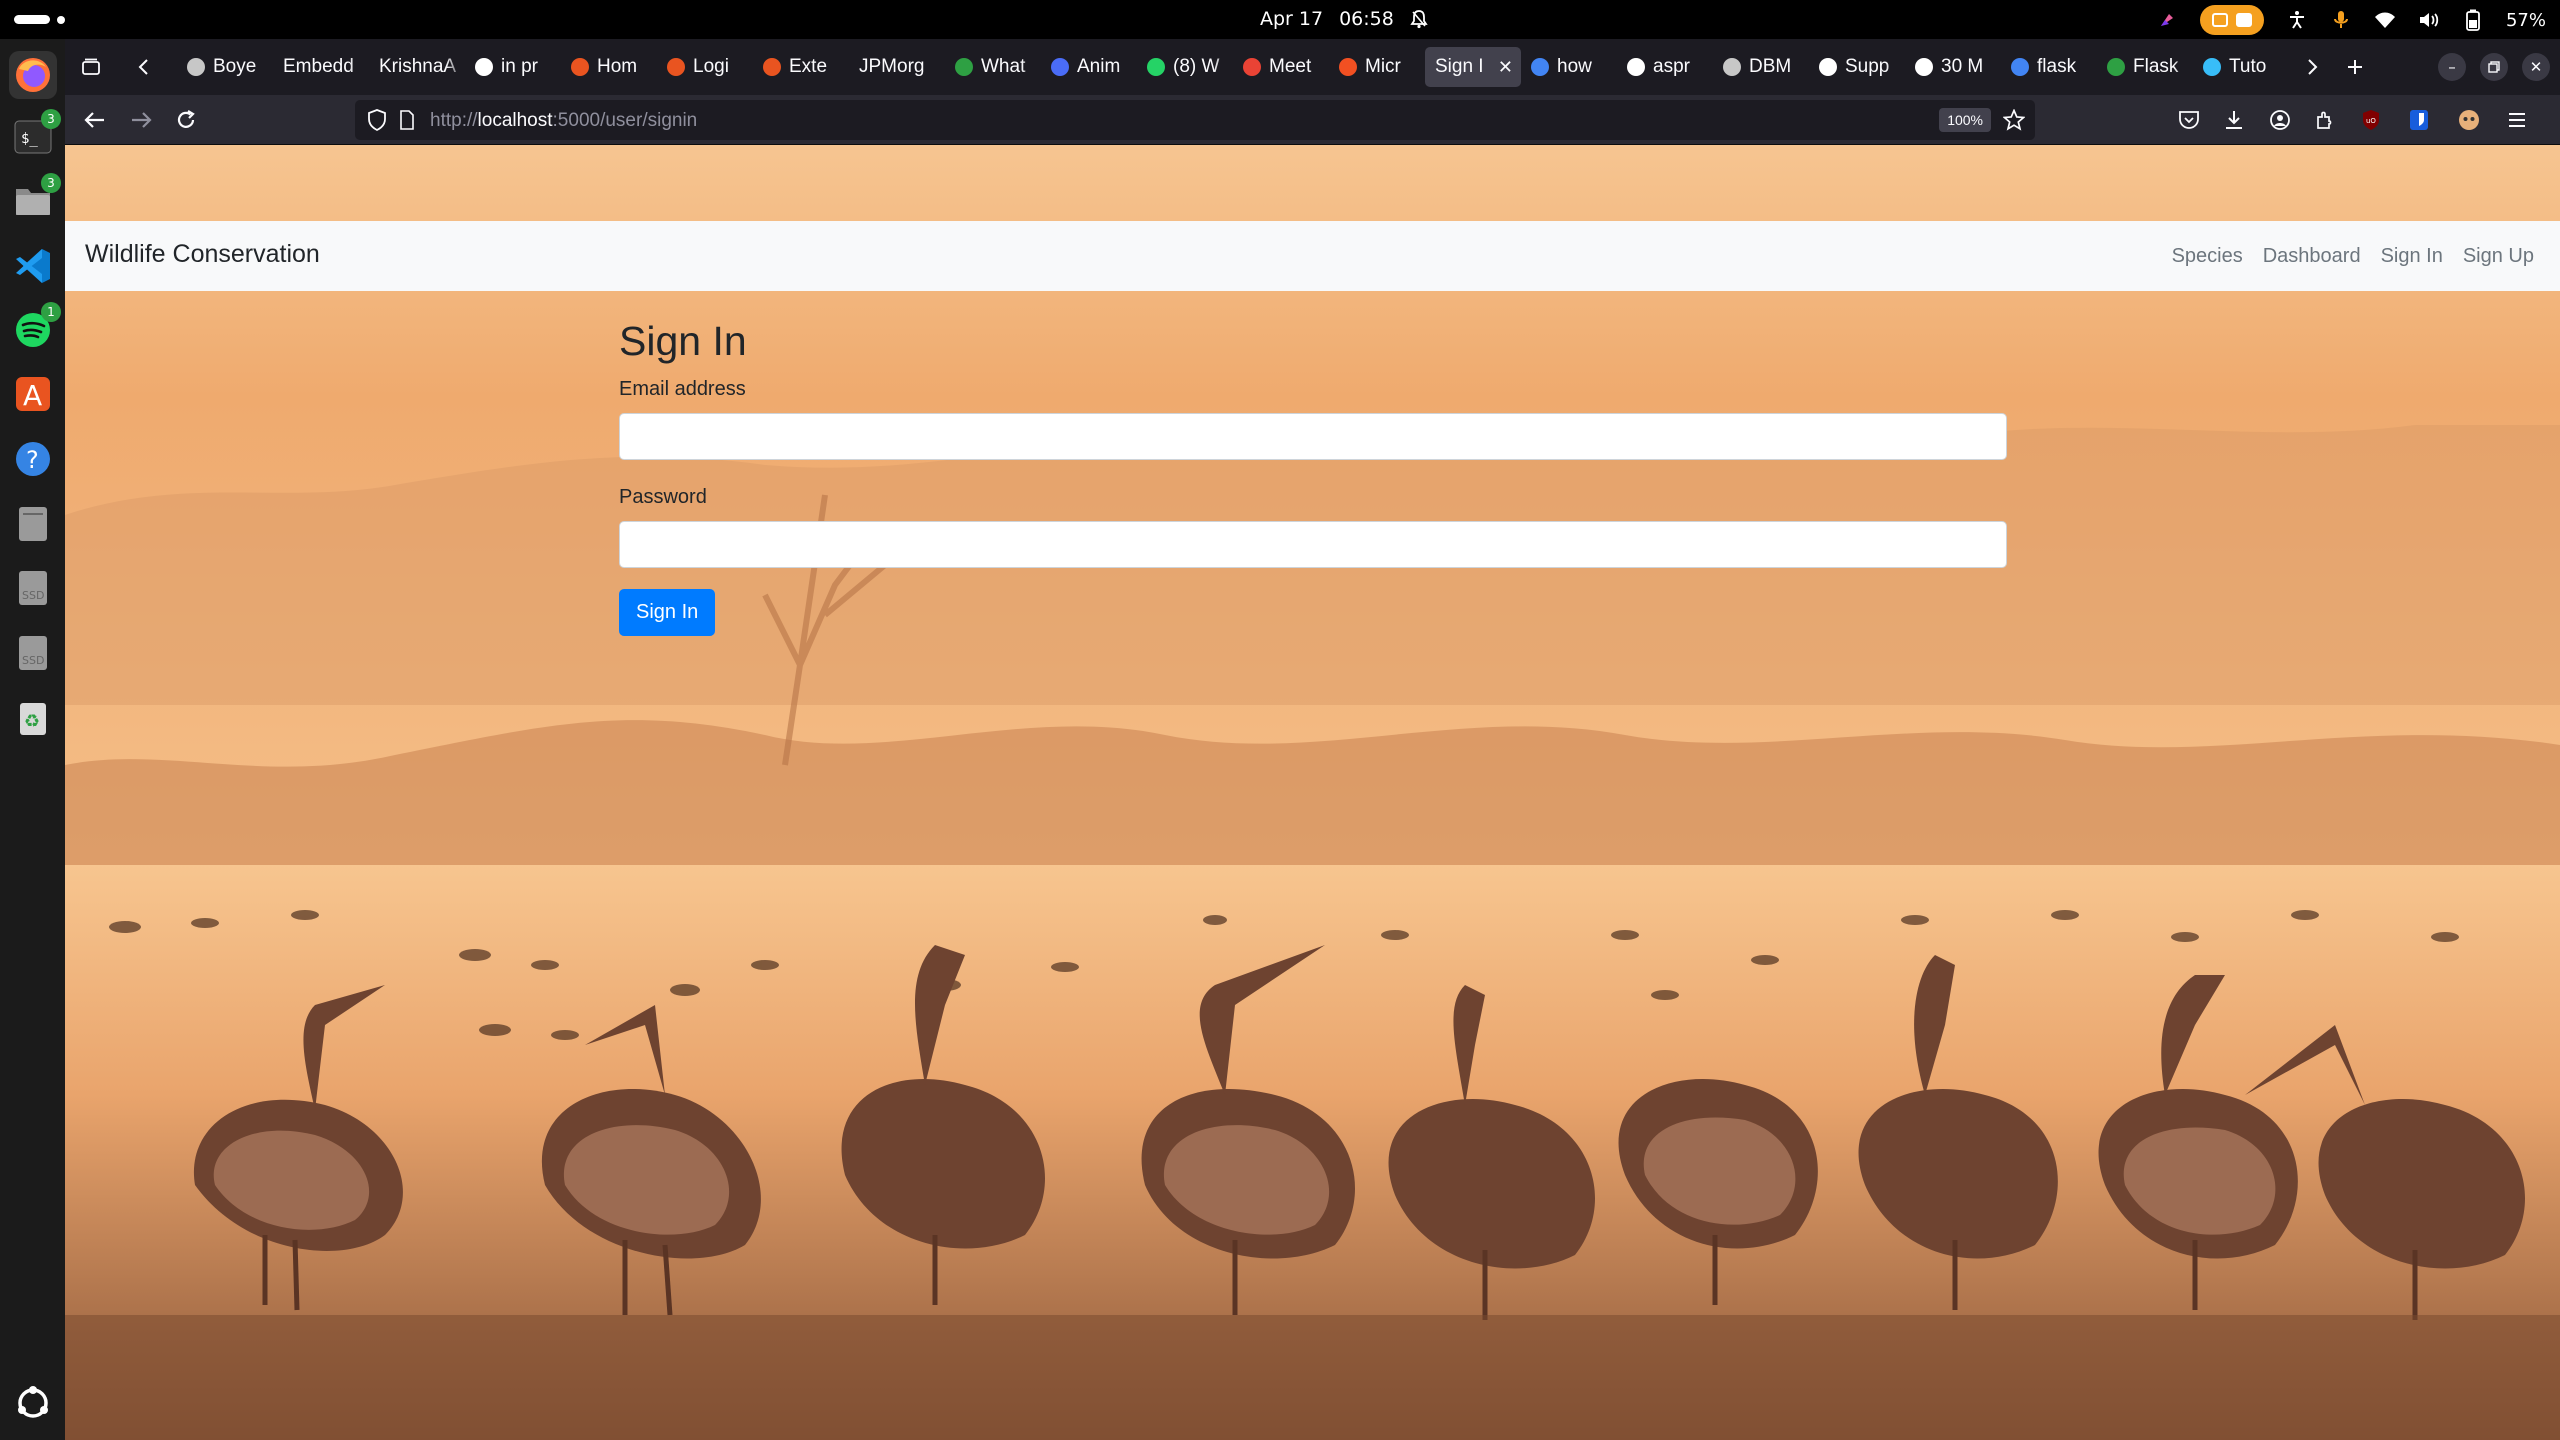  I want to click on browser-tab: Micr, so click(1377, 67).